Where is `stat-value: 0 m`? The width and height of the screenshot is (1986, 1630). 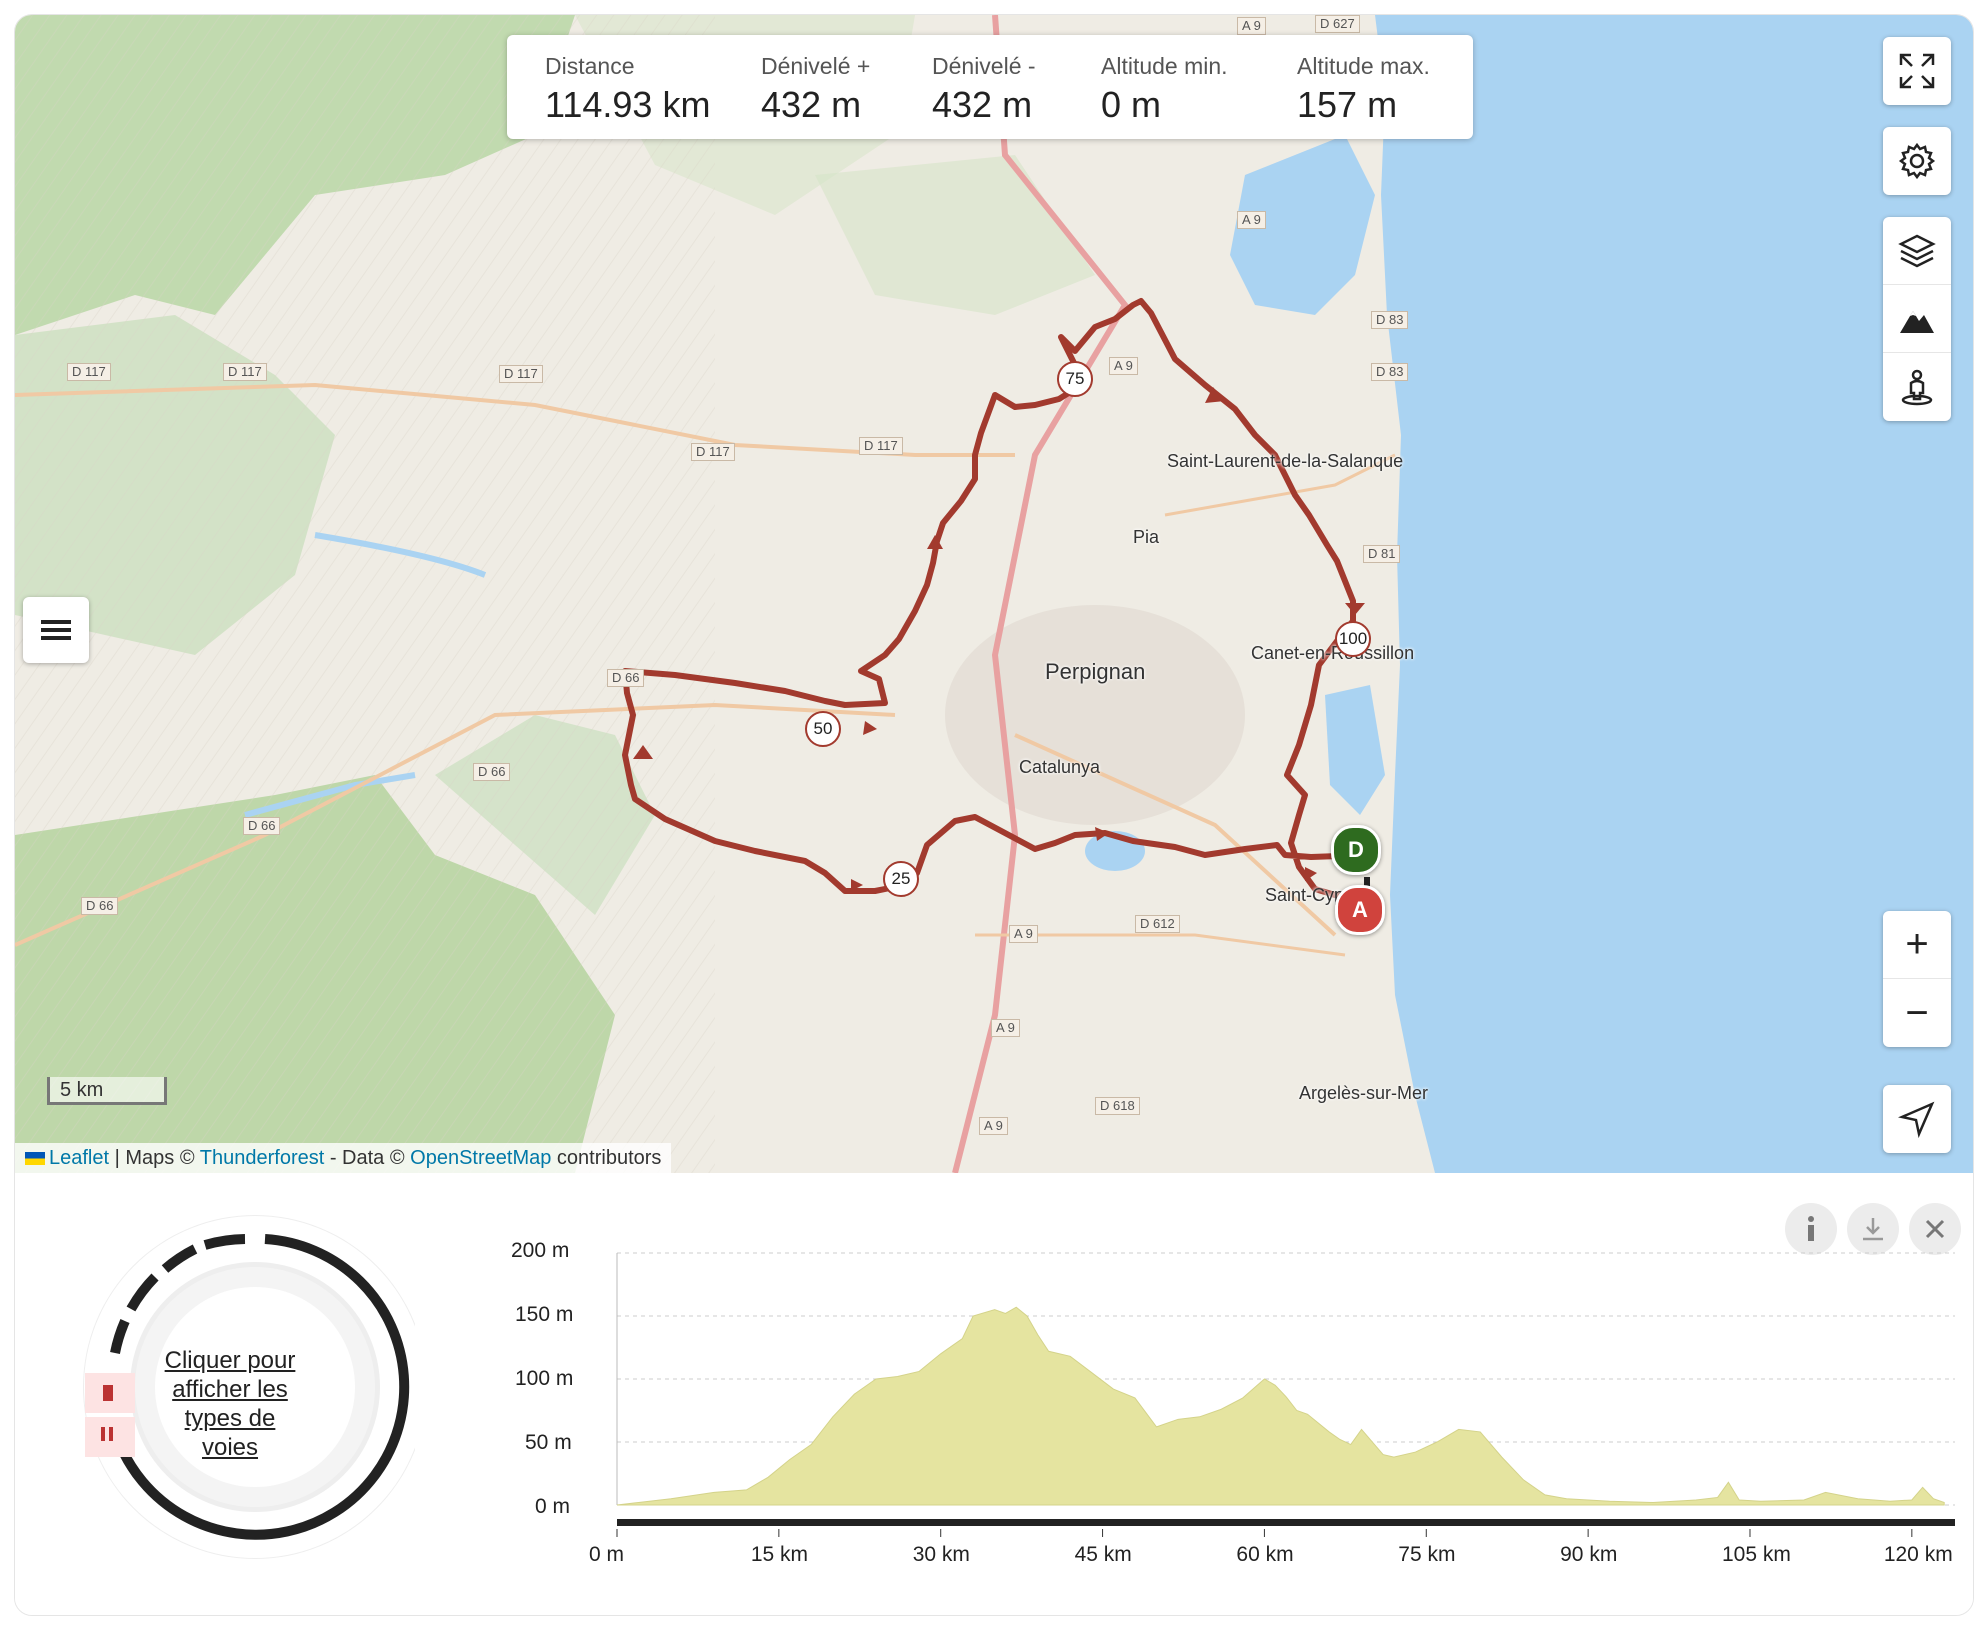
stat-value: 0 m is located at coordinates (1131, 104).